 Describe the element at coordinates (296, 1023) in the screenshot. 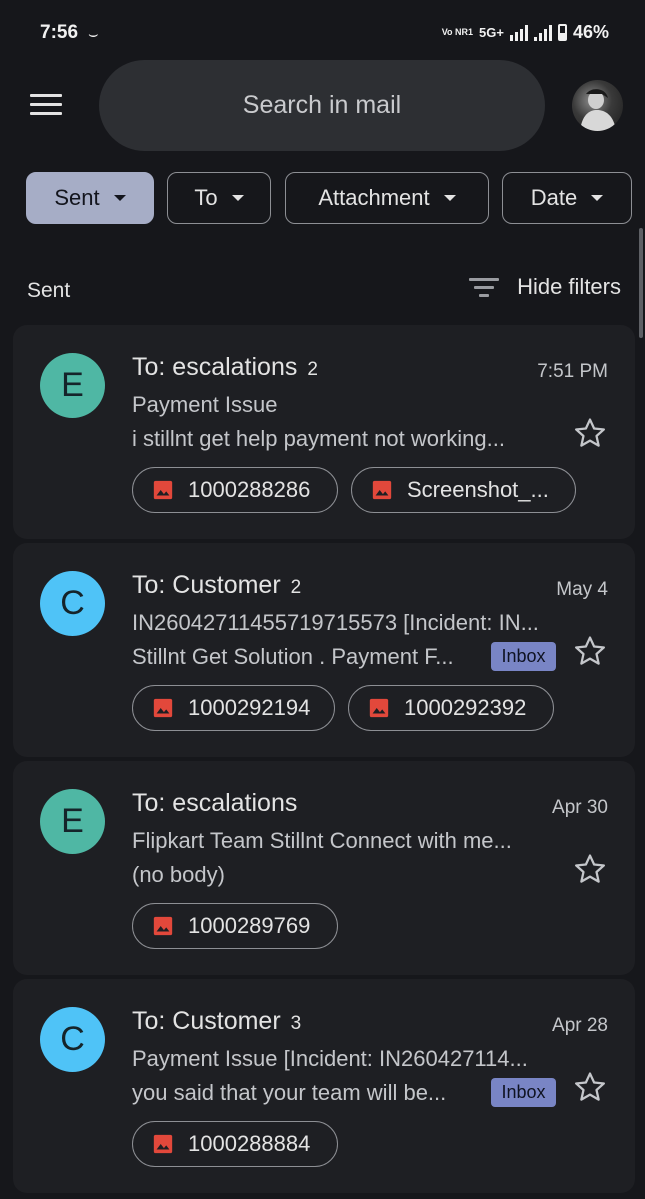

I see `thread-count: 3` at that location.